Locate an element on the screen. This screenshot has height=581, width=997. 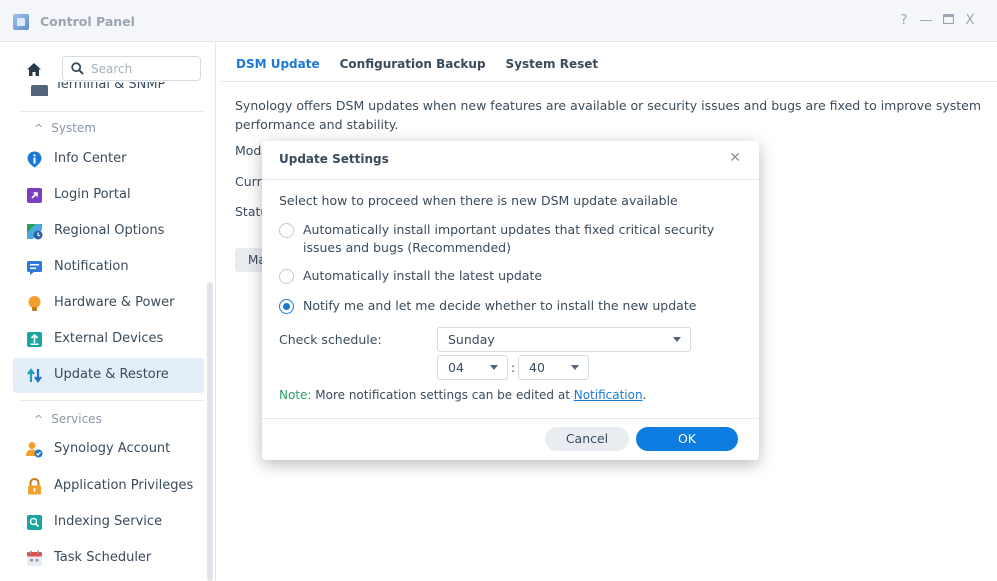
notification-link: Notification is located at coordinates (608, 395).